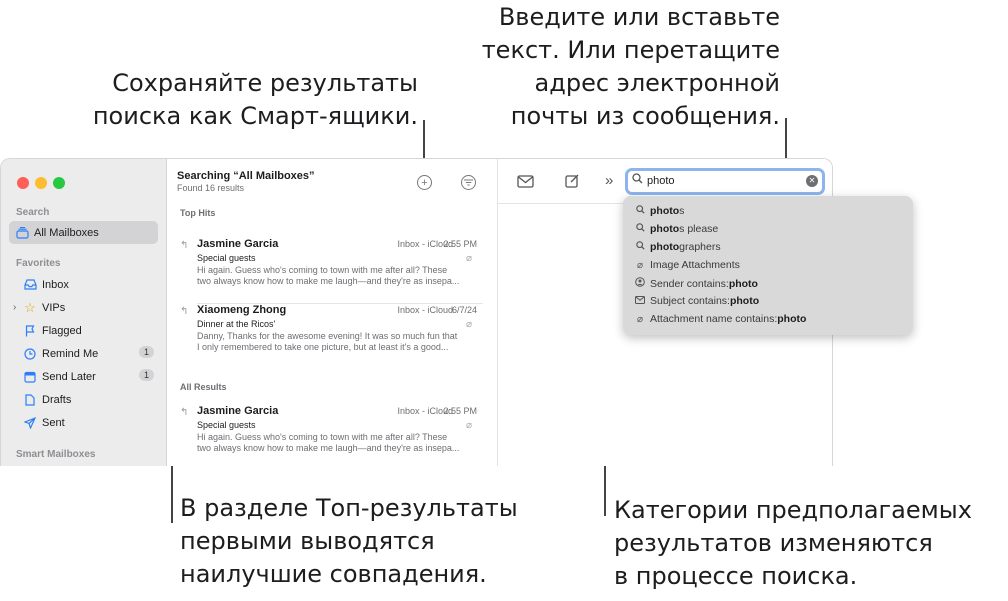 Image resolution: width=1008 pixels, height=601 pixels. I want to click on suggestion-item: ⌀ Attachment name contains: photo, so click(720, 319).